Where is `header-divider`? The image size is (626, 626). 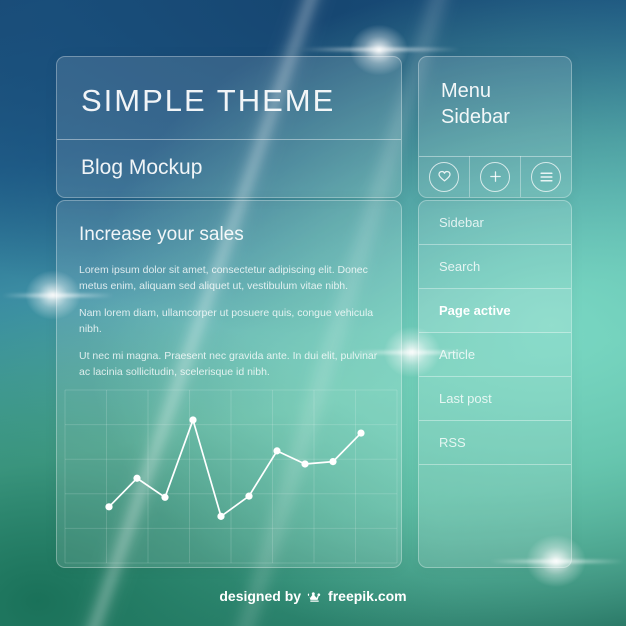
header-divider is located at coordinates (229, 139).